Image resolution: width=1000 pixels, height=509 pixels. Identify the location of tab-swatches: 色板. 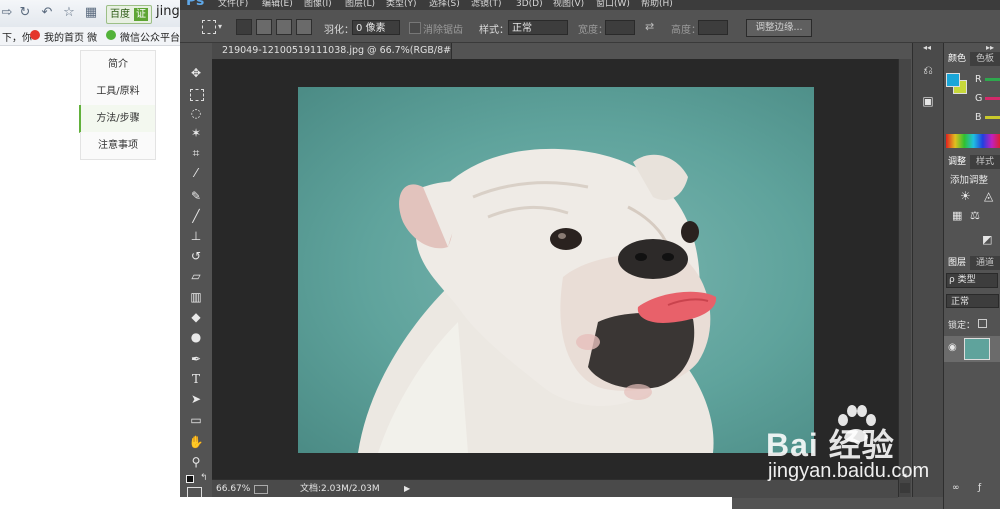
(985, 59).